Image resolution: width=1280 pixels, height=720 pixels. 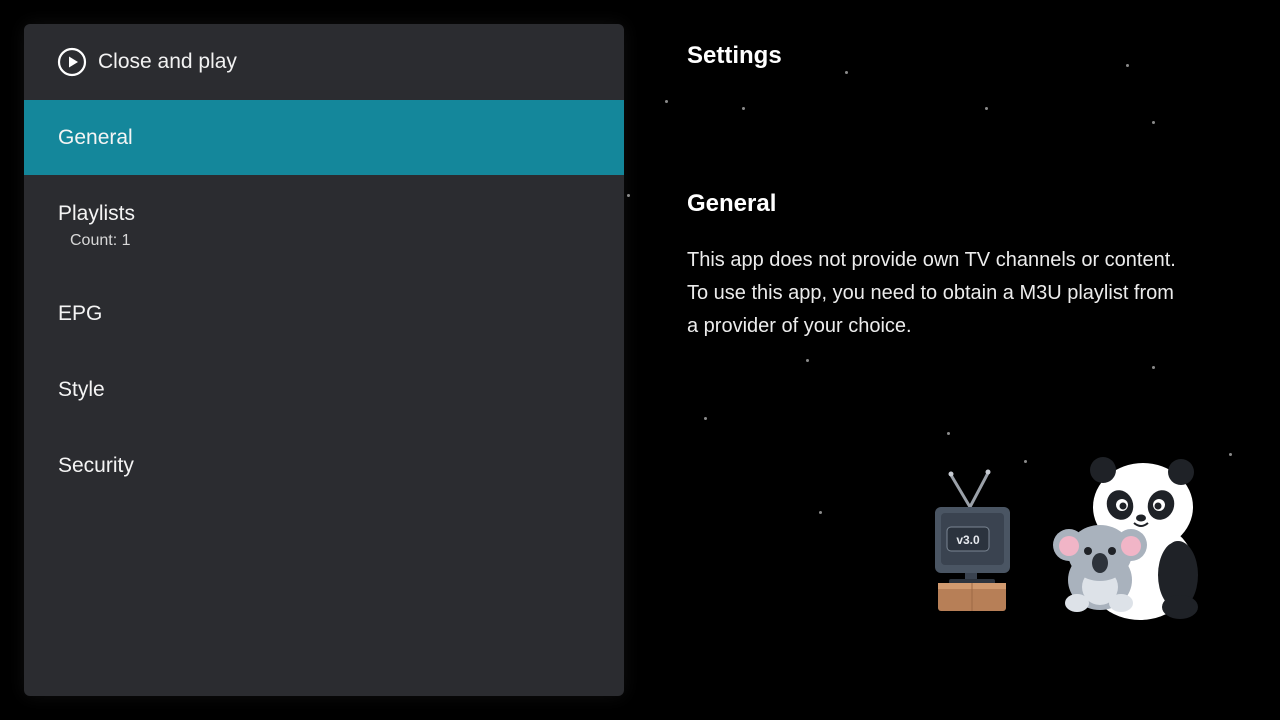 What do you see at coordinates (324, 61) in the screenshot?
I see `close-and-play-button: Close and play` at bounding box center [324, 61].